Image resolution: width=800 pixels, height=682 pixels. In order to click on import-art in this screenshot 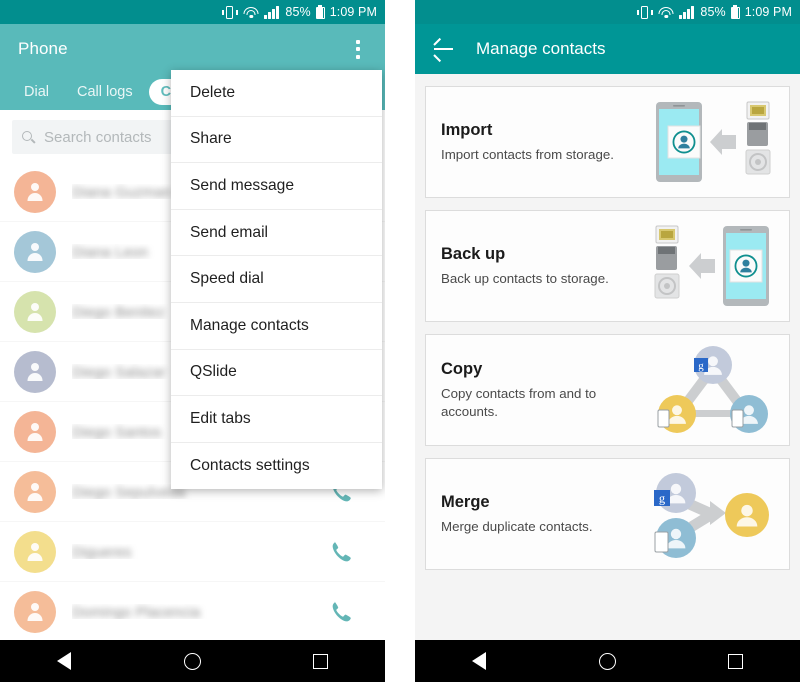, I will do `click(712, 142)`.